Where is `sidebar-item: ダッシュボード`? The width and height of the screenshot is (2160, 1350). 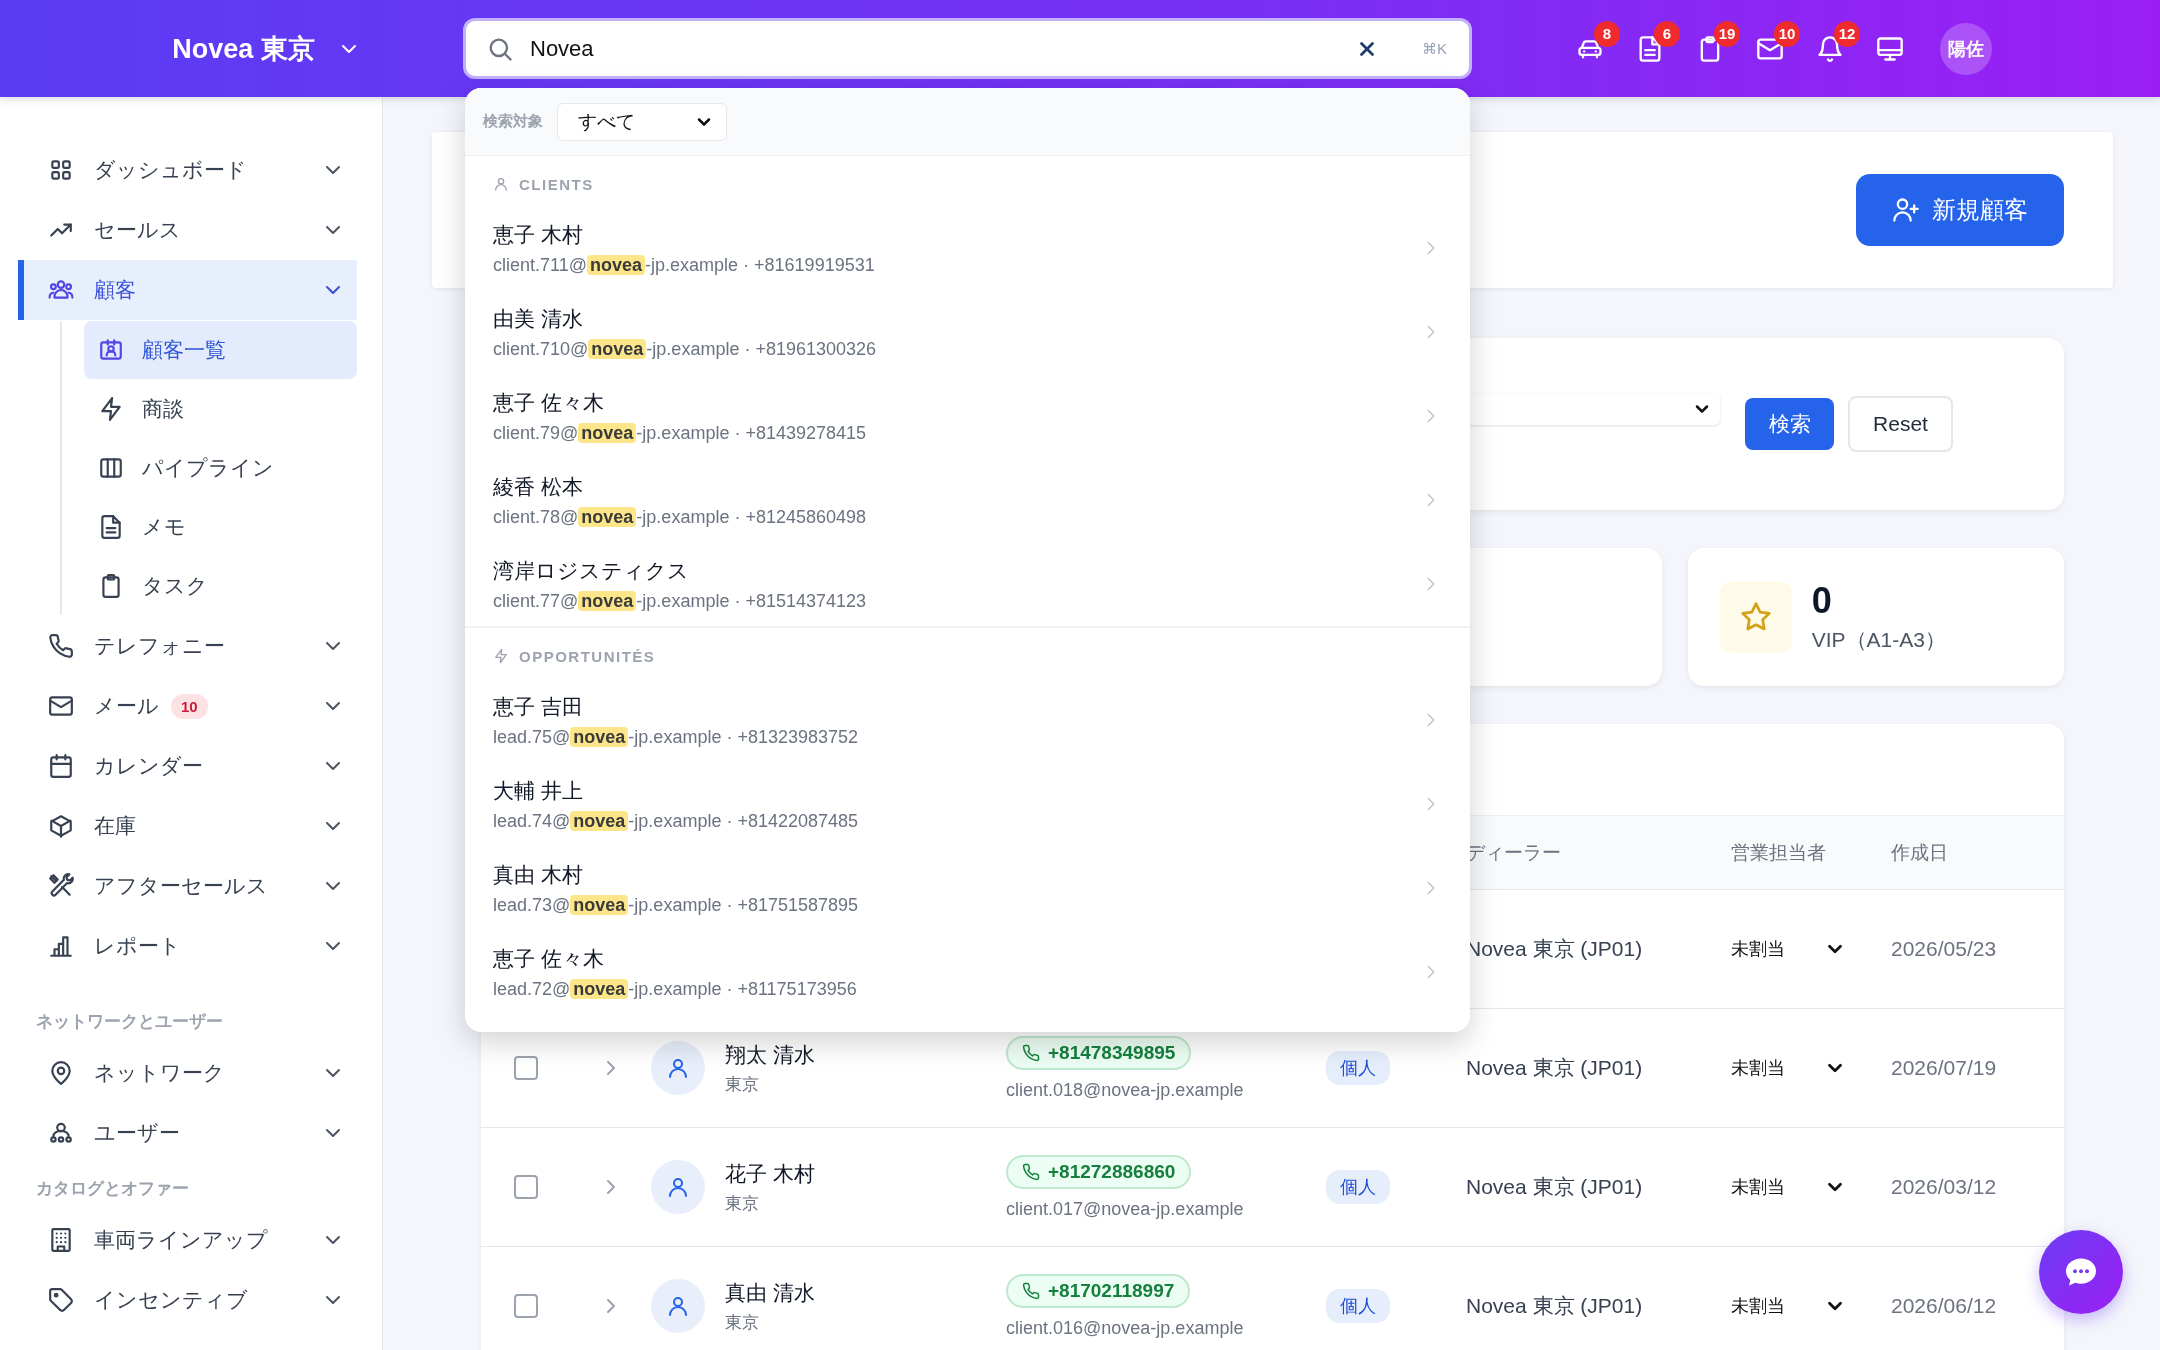 sidebar-item: ダッシュボード is located at coordinates (187, 170).